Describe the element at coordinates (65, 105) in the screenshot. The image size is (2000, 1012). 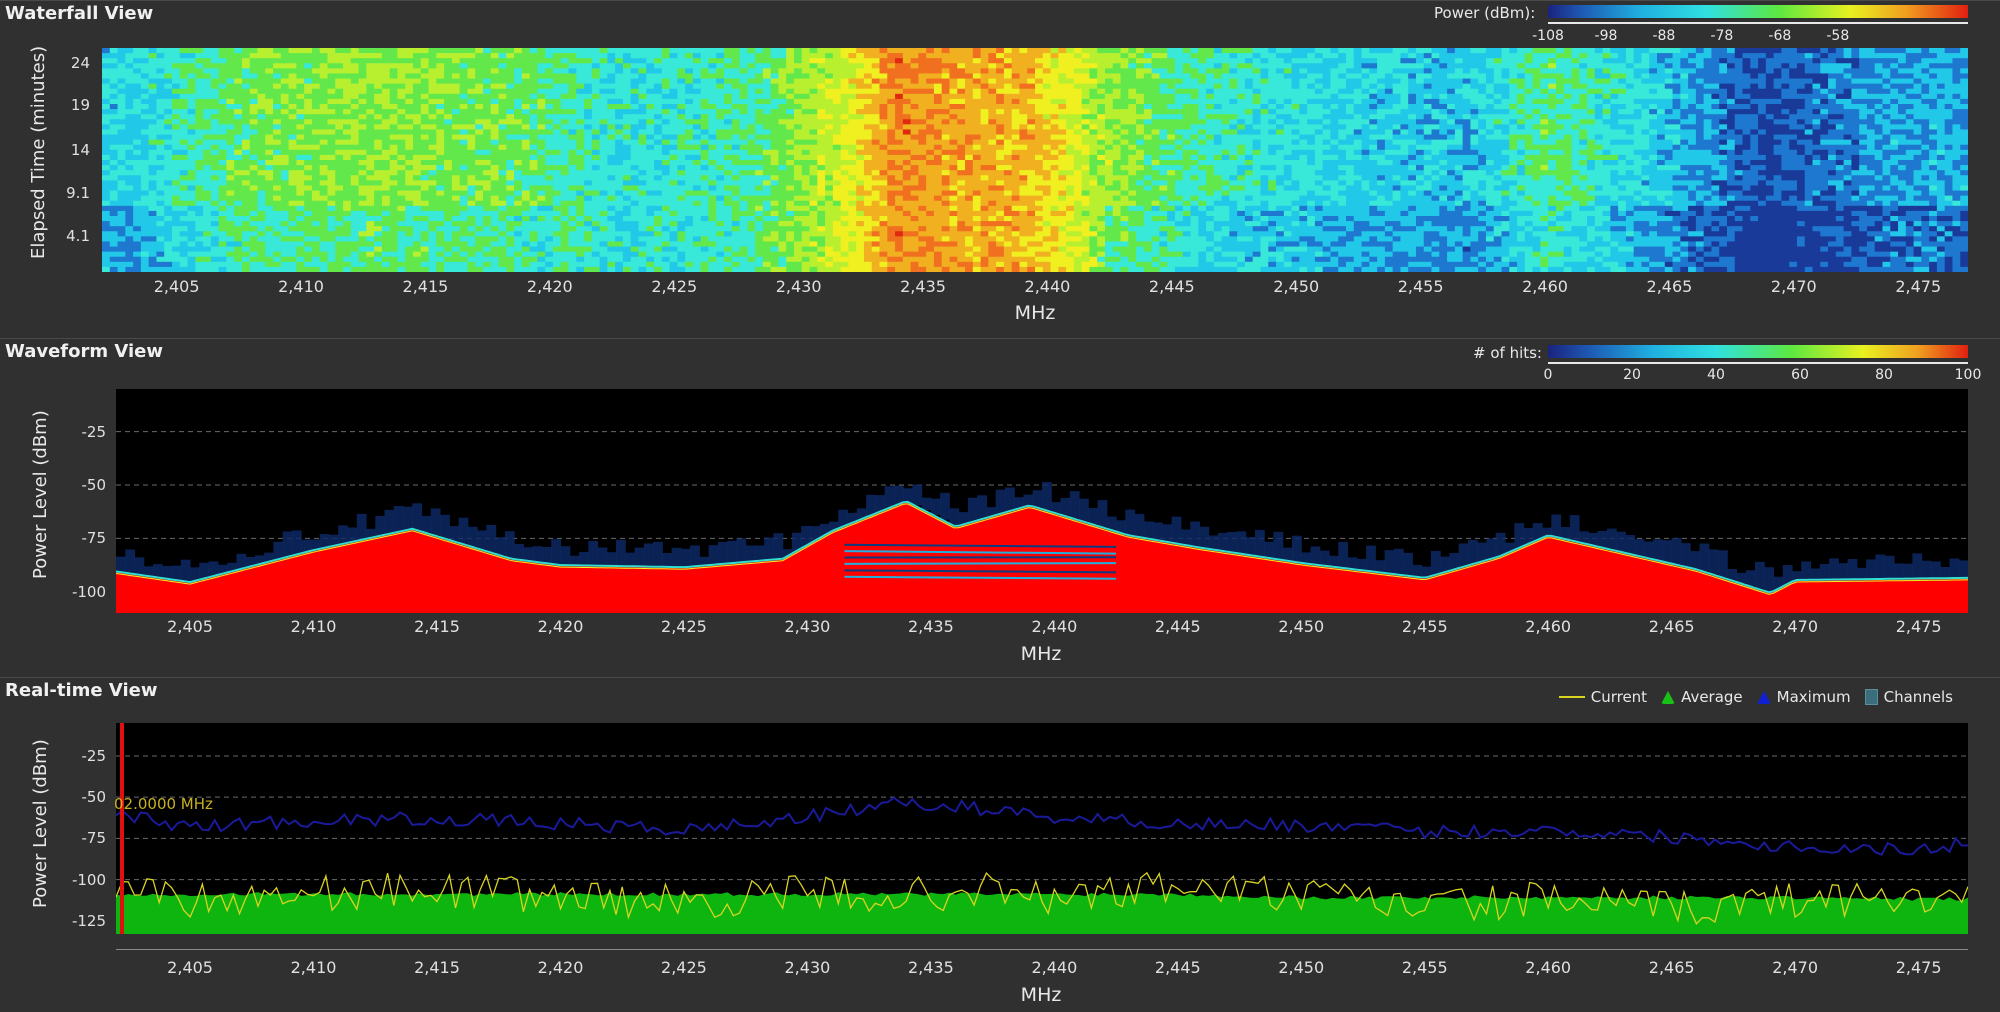
I see `waterfall-y-tick: 19` at that location.